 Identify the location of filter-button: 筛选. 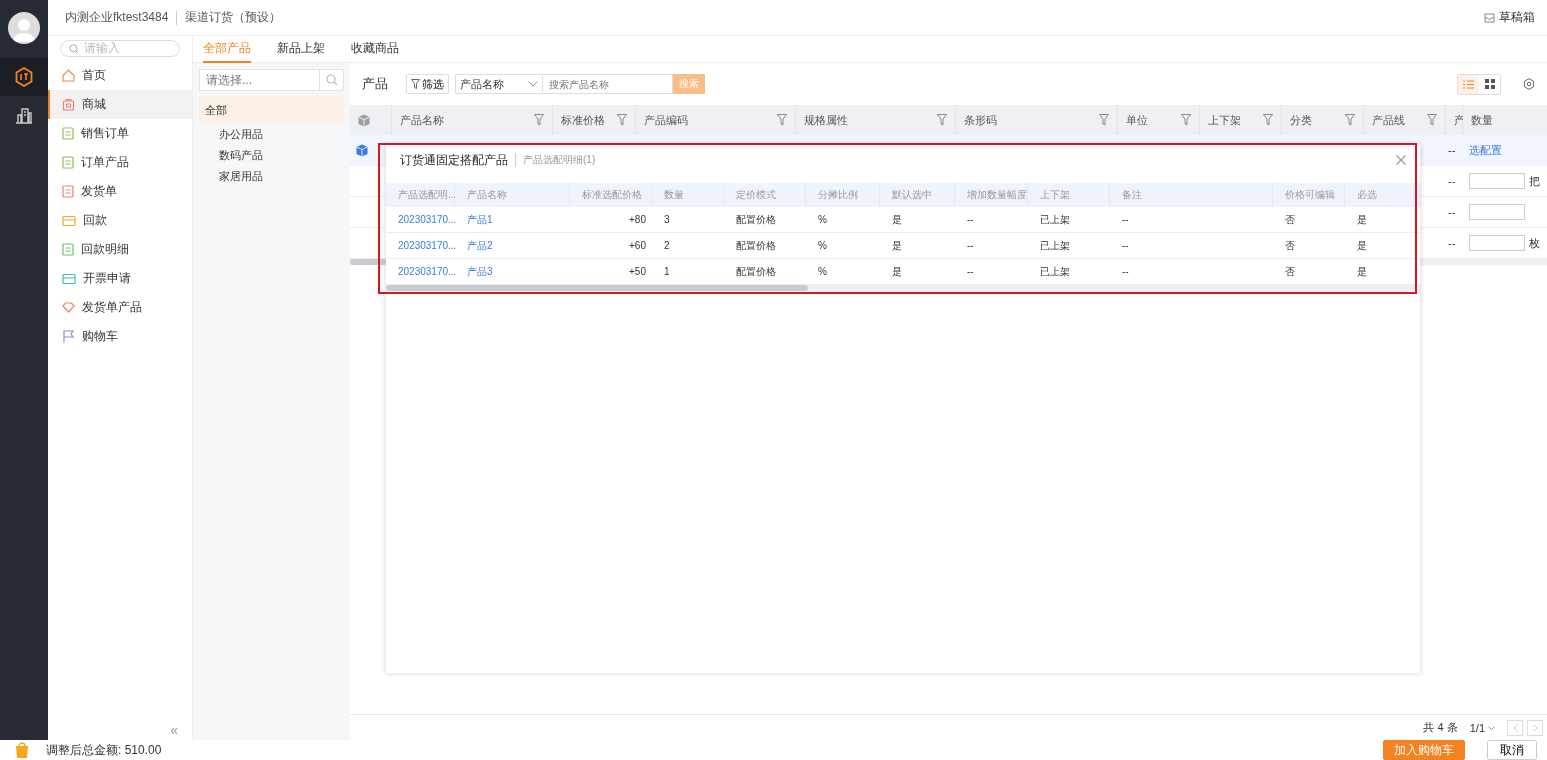
(427, 84).